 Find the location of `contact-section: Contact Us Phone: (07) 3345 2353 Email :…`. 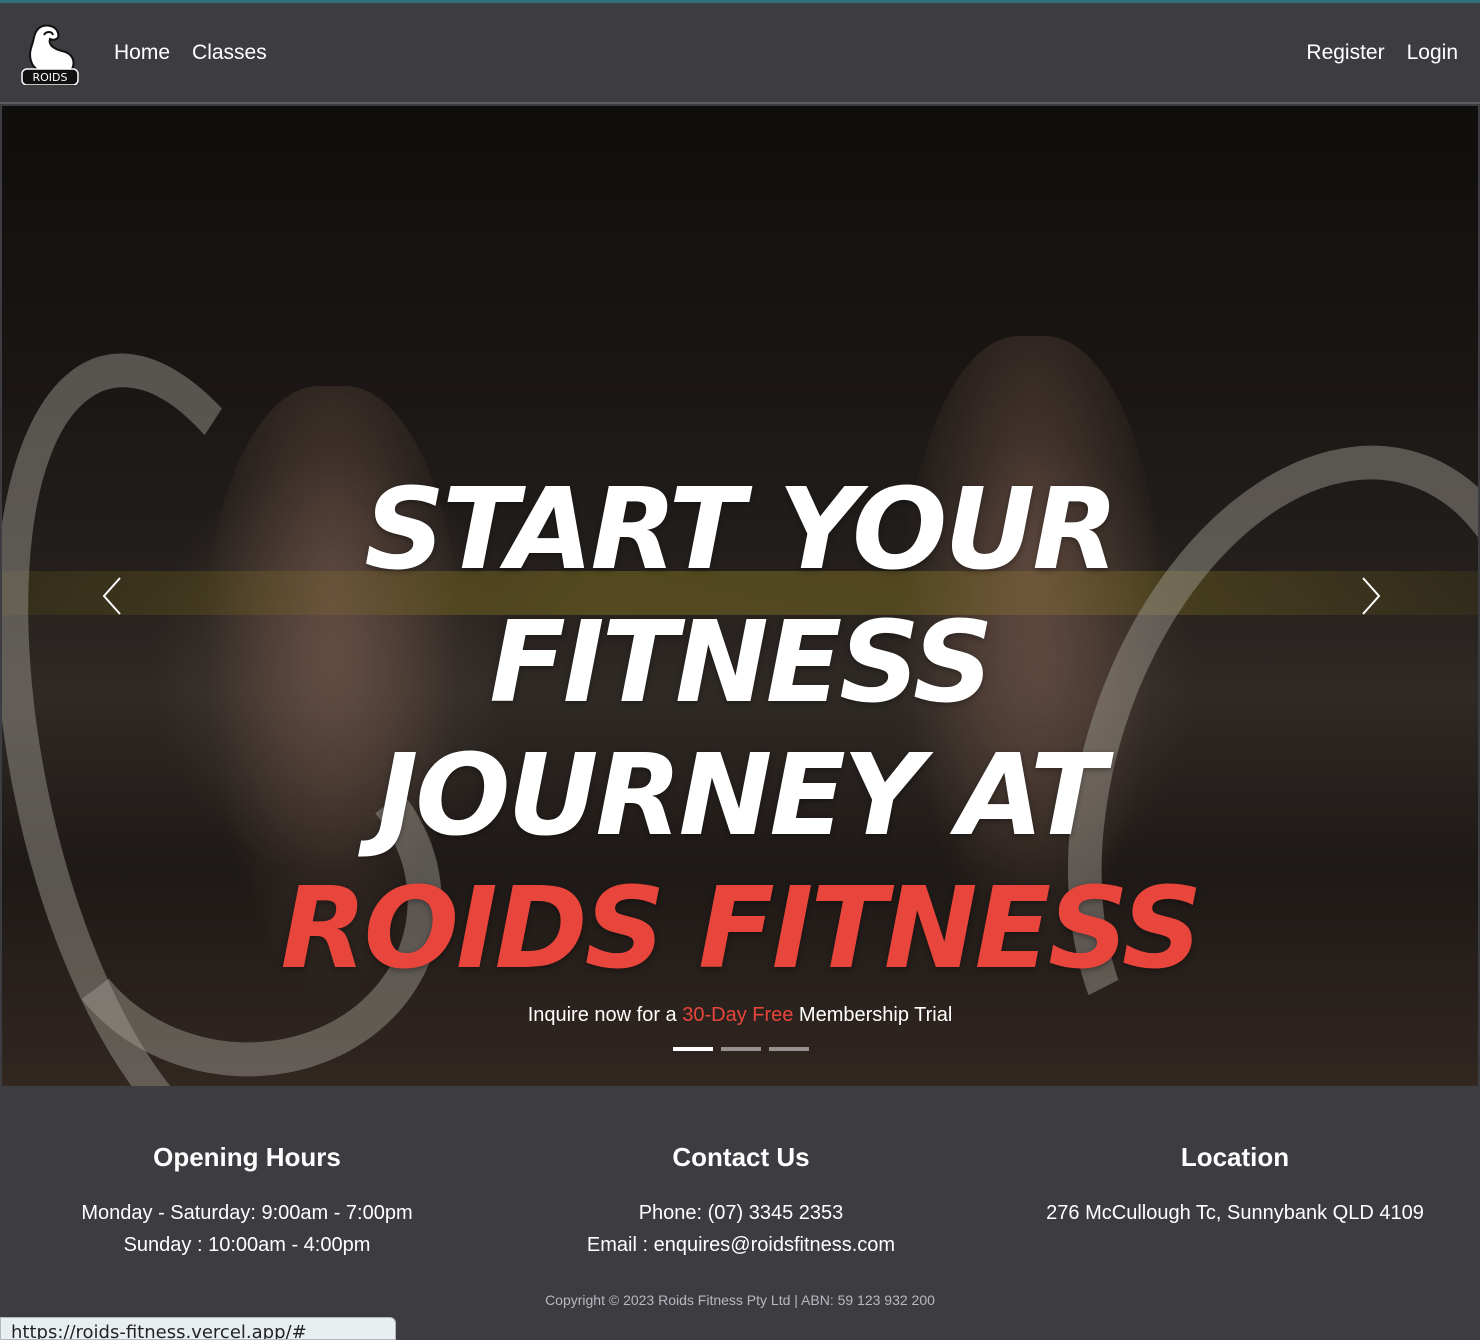

contact-section: Contact Us Phone: (07) 3345 2353 Email :… is located at coordinates (741, 1201).